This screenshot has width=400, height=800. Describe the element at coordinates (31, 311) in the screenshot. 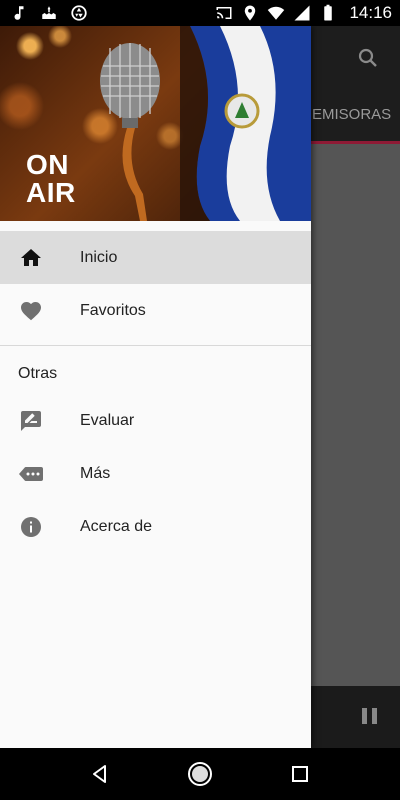

I see `heart-icon` at that location.